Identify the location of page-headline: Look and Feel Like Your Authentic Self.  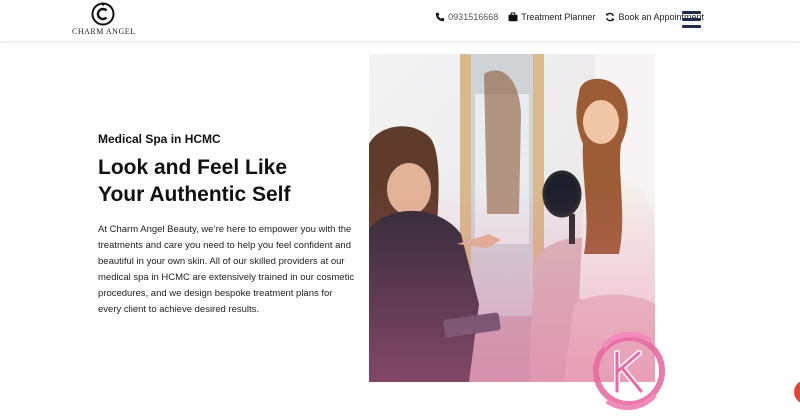
(228, 181).